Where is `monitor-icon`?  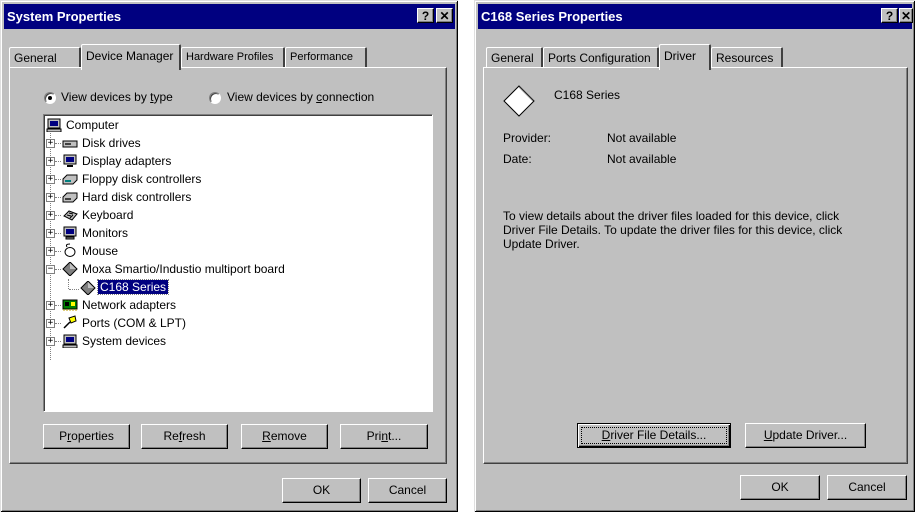
monitor-icon is located at coordinates (70, 233).